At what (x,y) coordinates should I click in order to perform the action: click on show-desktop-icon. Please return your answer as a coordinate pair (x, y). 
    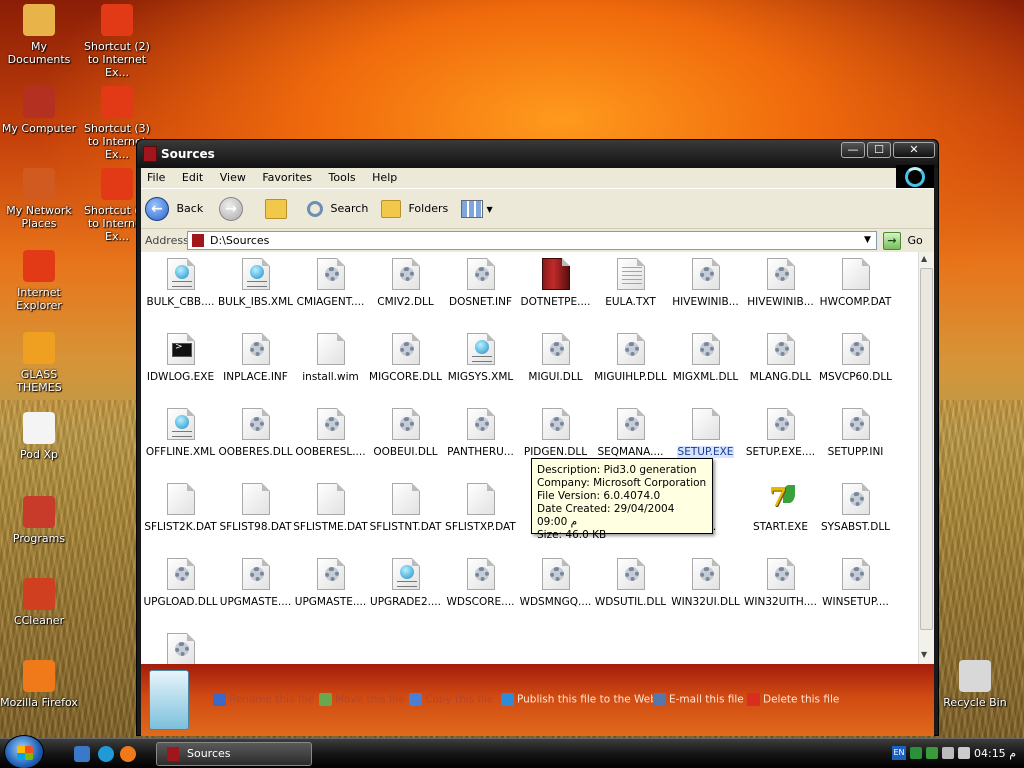
    Looking at the image, I should click on (82, 754).